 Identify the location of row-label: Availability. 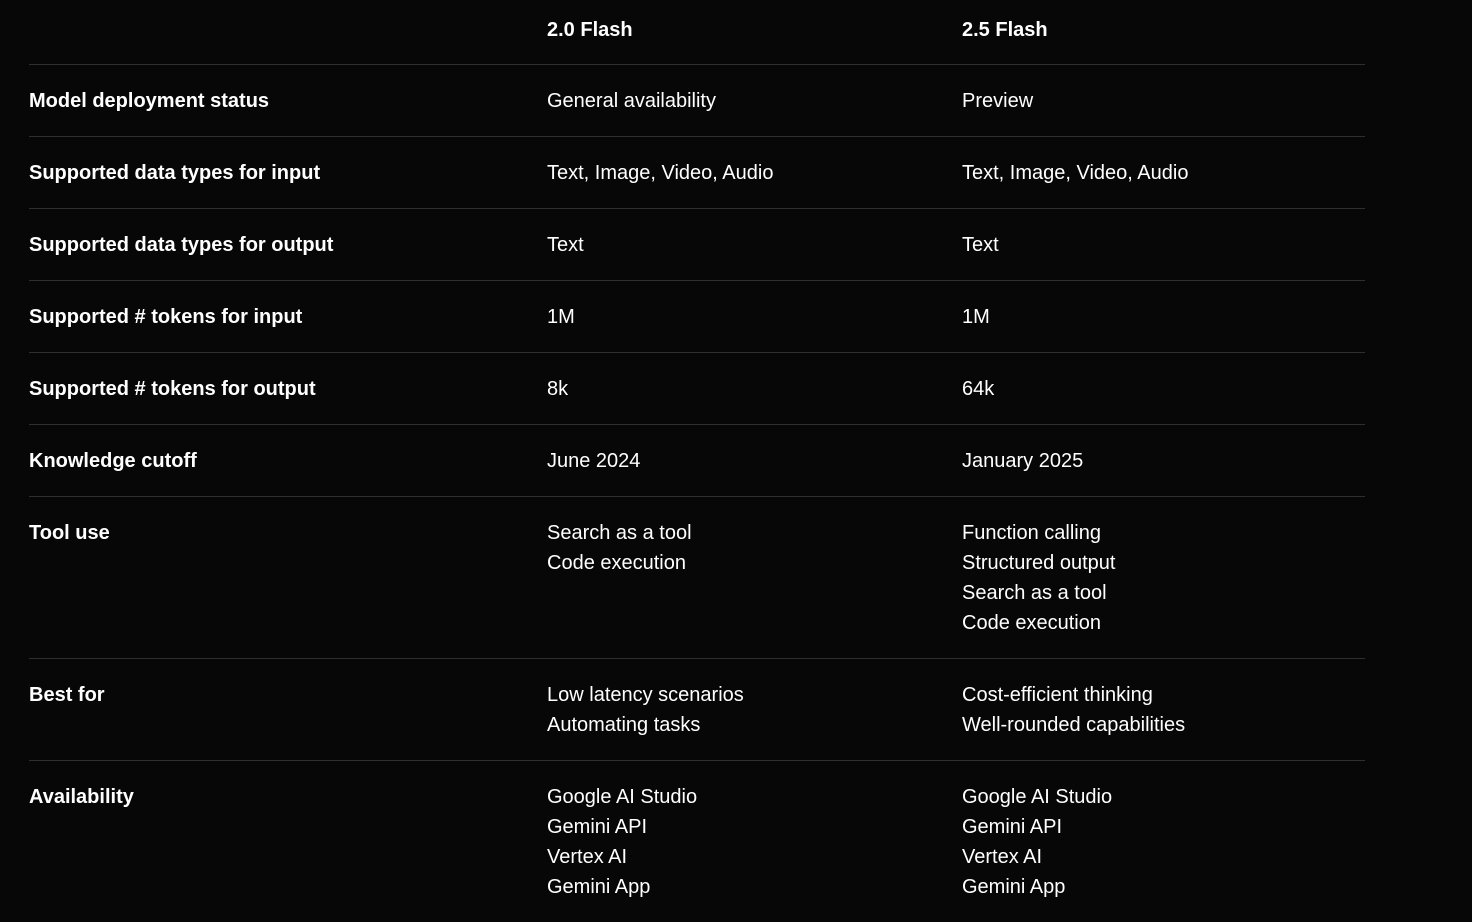
(81, 797).